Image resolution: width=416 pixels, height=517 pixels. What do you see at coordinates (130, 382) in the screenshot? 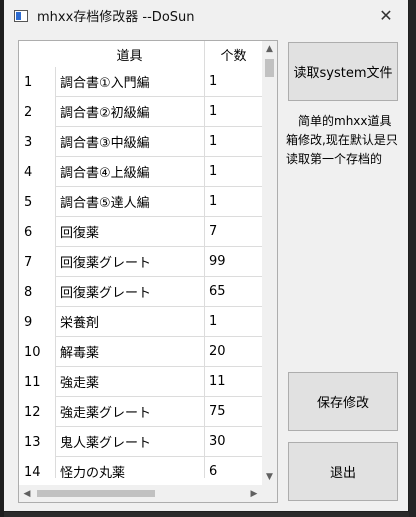
I see `item-cell: 強走薬` at bounding box center [130, 382].